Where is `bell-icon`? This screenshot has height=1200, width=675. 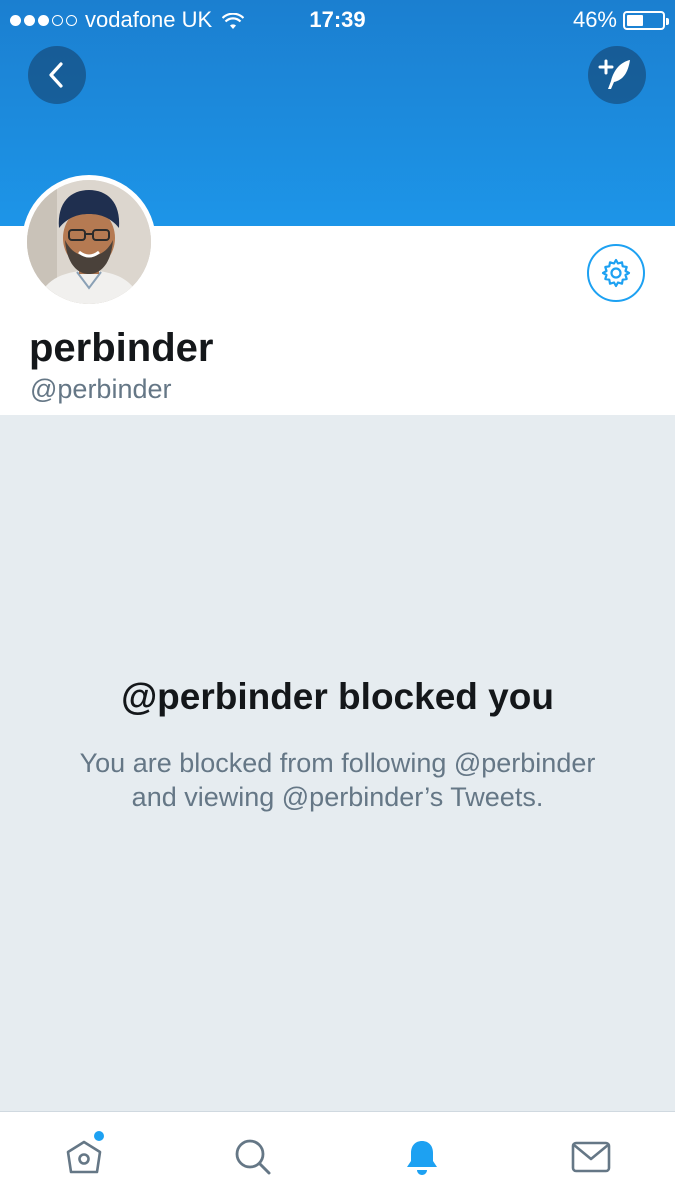
bell-icon is located at coordinates (422, 1157).